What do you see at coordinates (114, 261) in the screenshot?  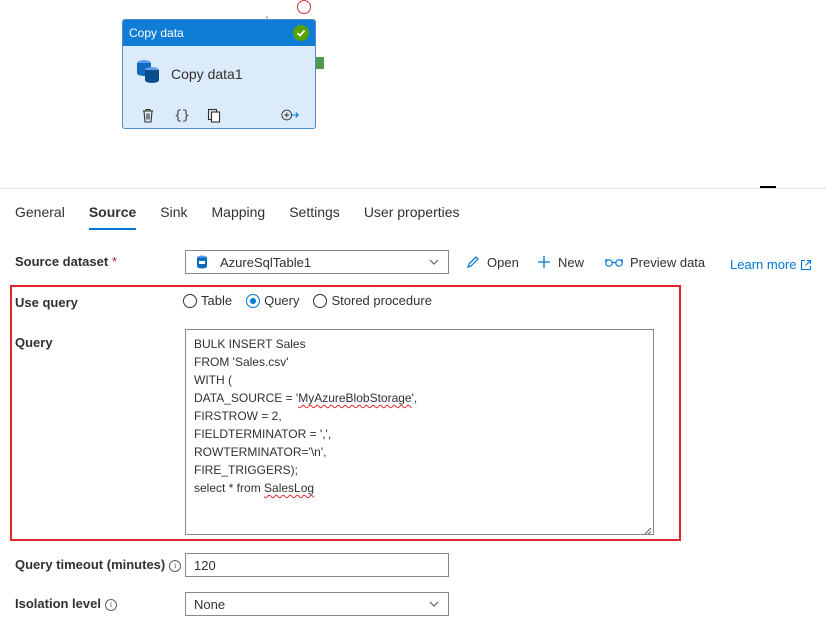 I see `required-mark: *` at bounding box center [114, 261].